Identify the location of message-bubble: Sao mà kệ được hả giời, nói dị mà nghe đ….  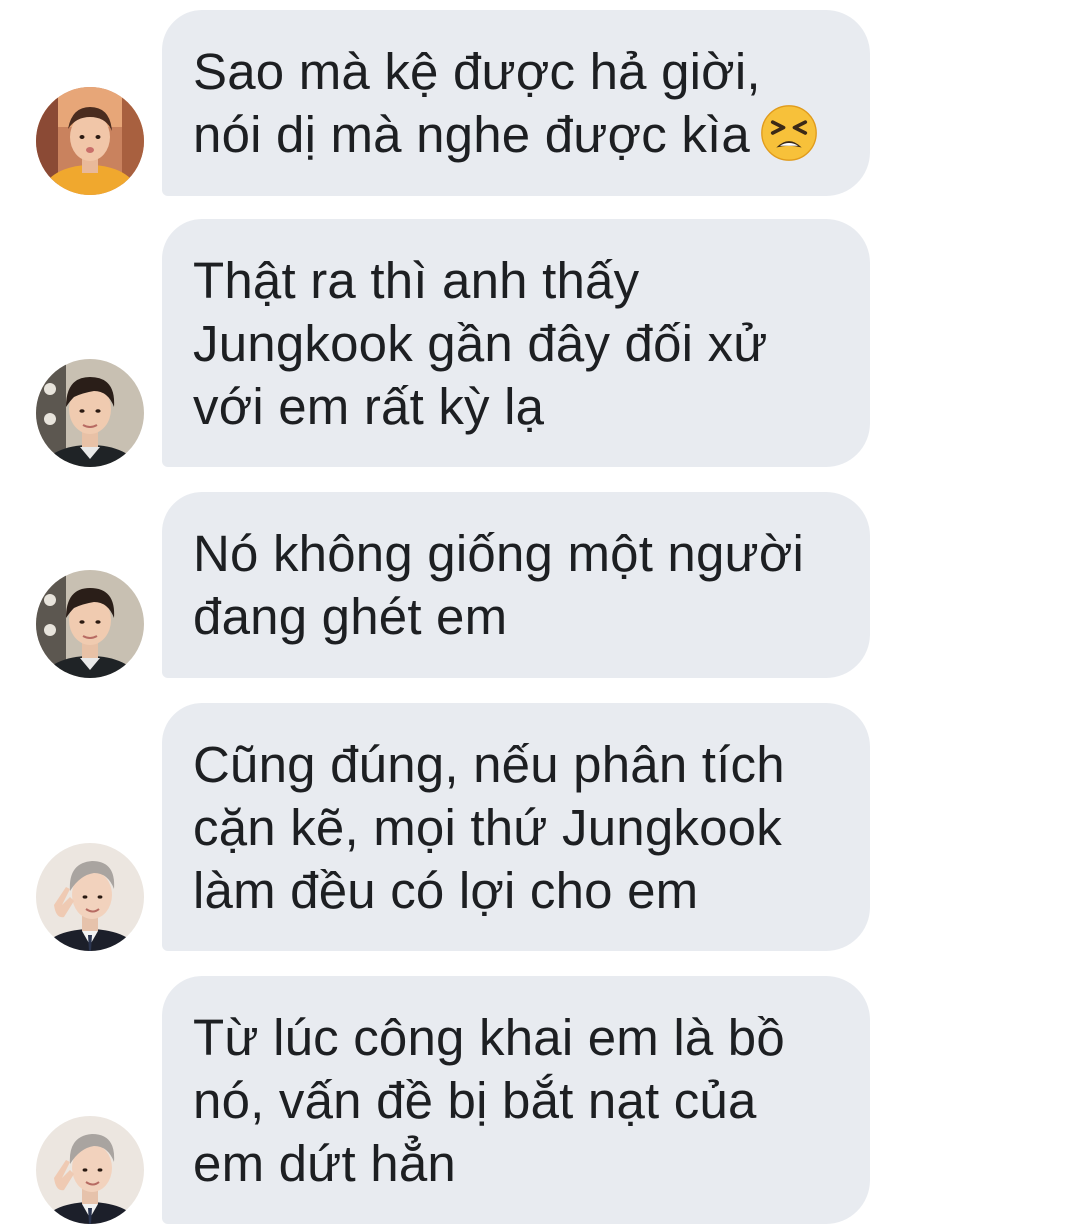
(516, 103).